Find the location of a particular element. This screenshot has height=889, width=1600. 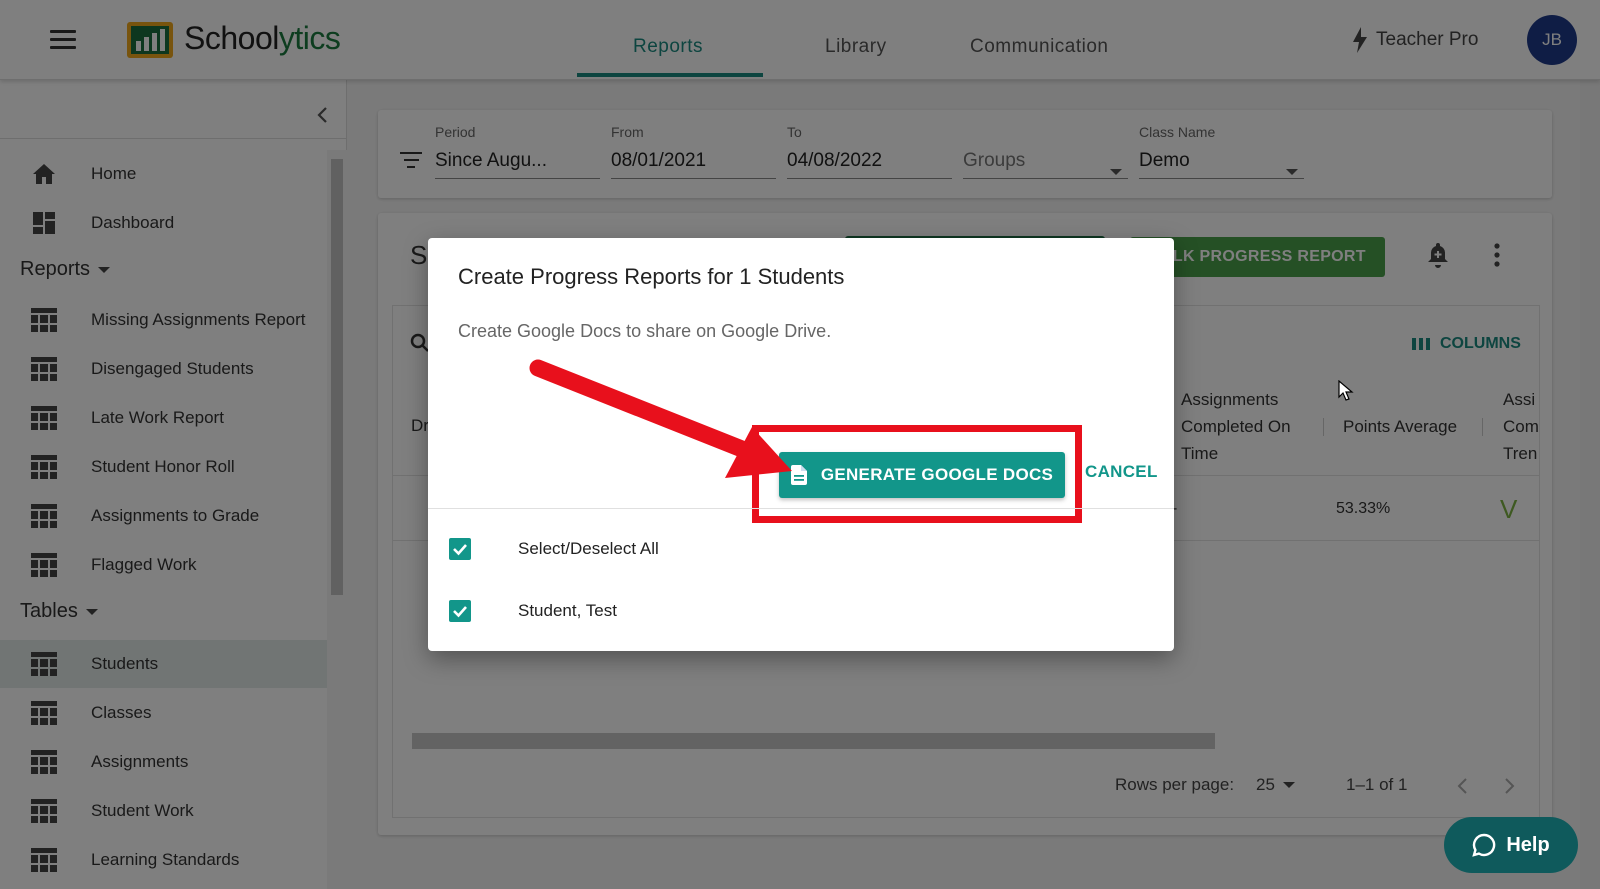

help-button: Help is located at coordinates (1511, 845).